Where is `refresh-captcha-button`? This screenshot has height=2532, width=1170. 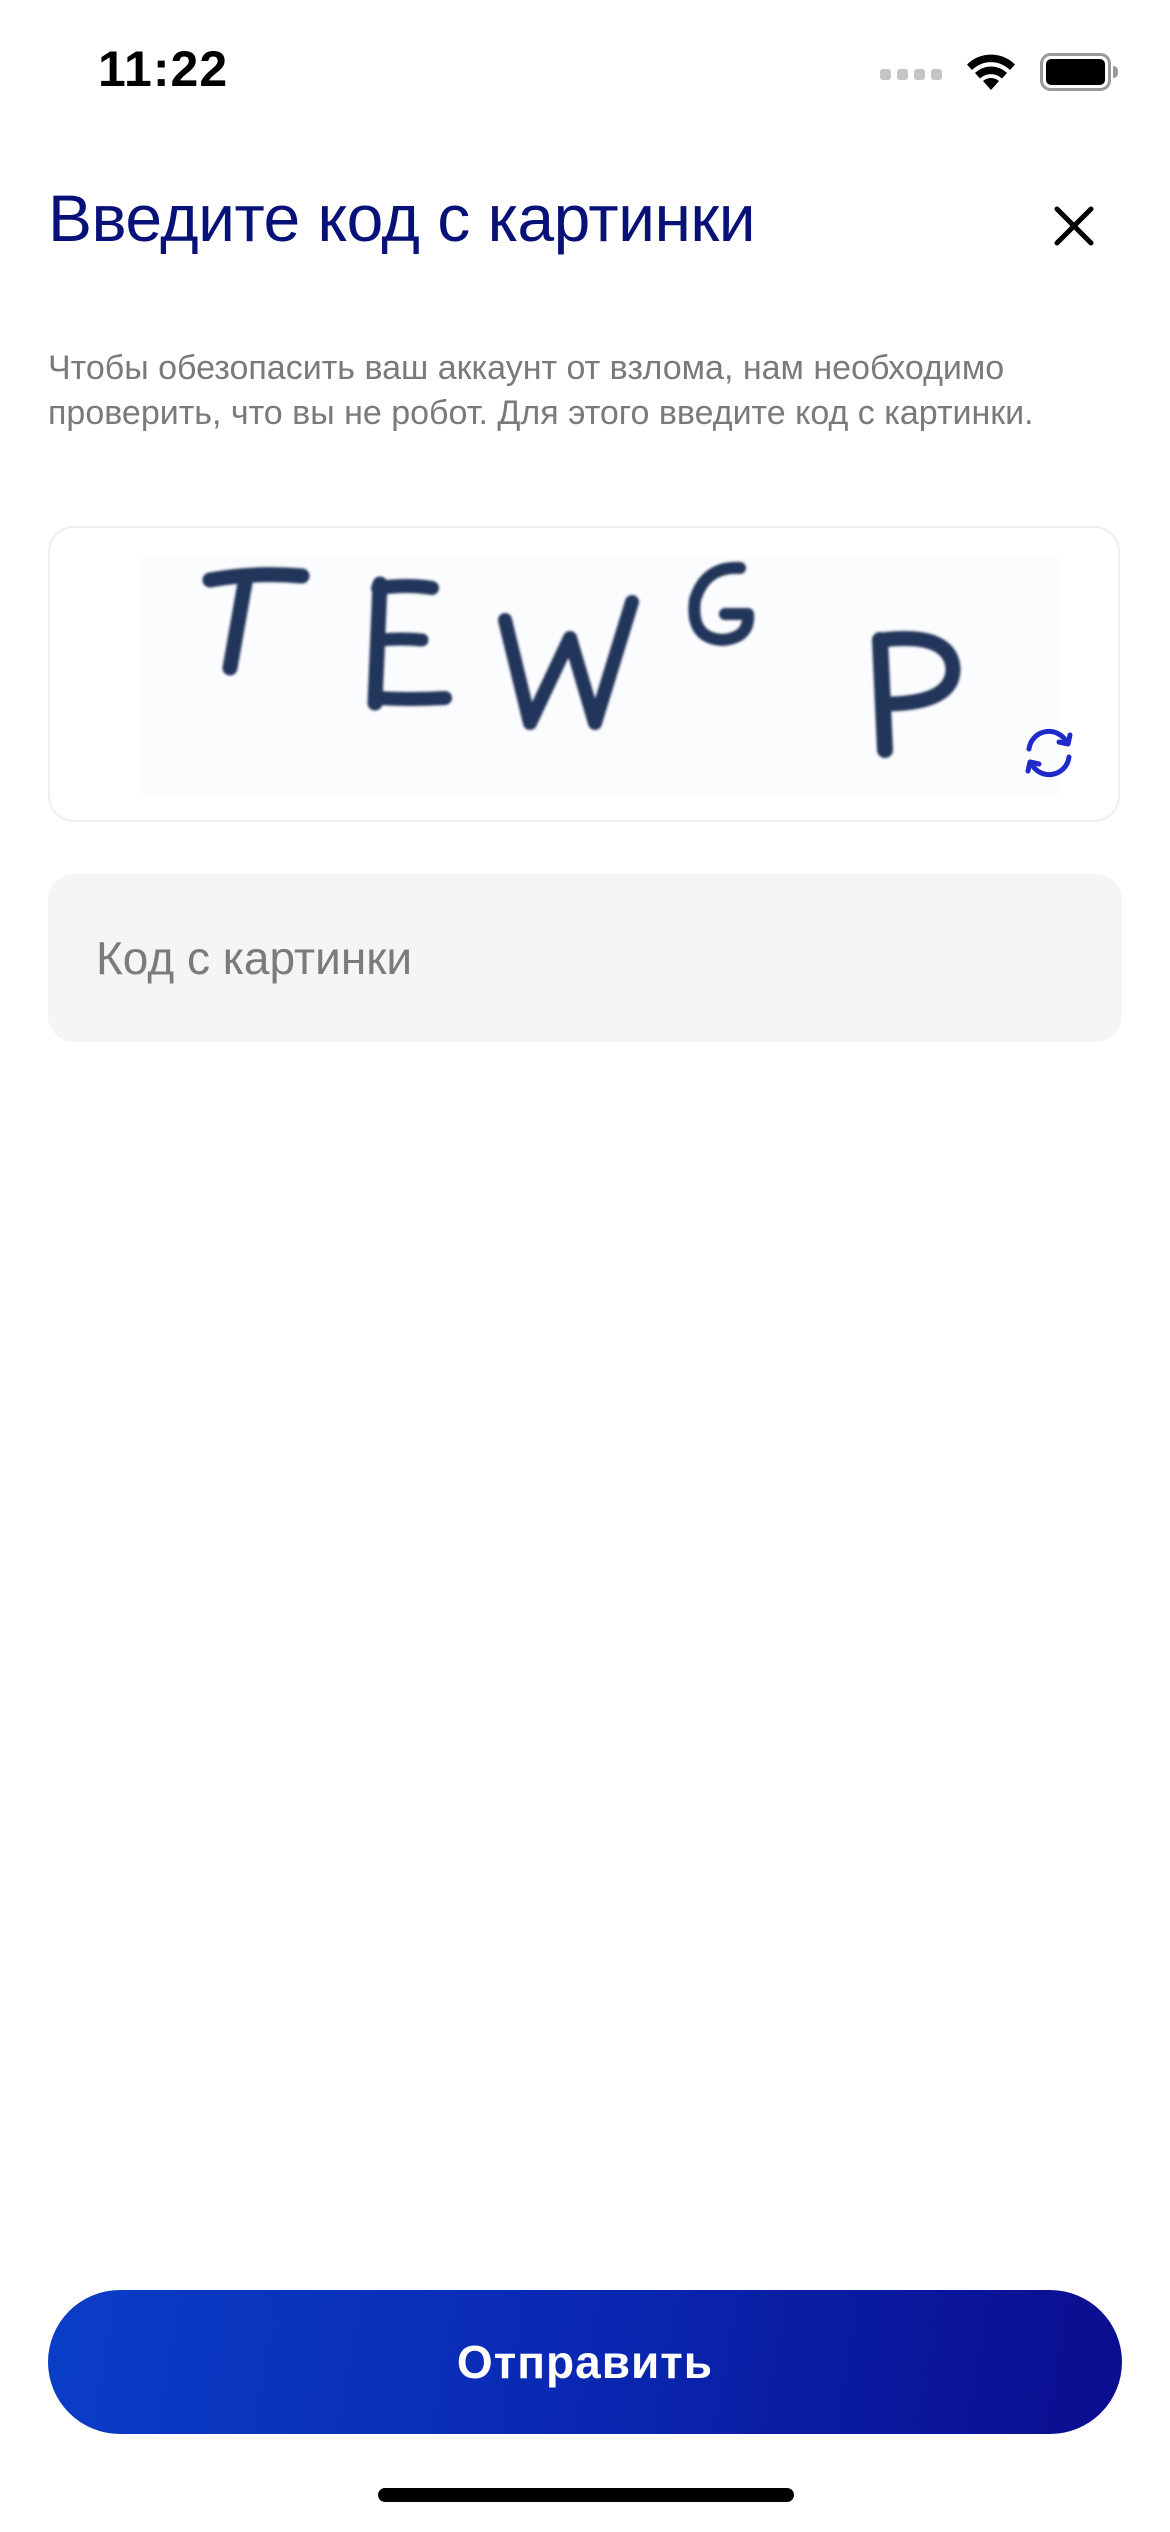 refresh-captcha-button is located at coordinates (1049, 753).